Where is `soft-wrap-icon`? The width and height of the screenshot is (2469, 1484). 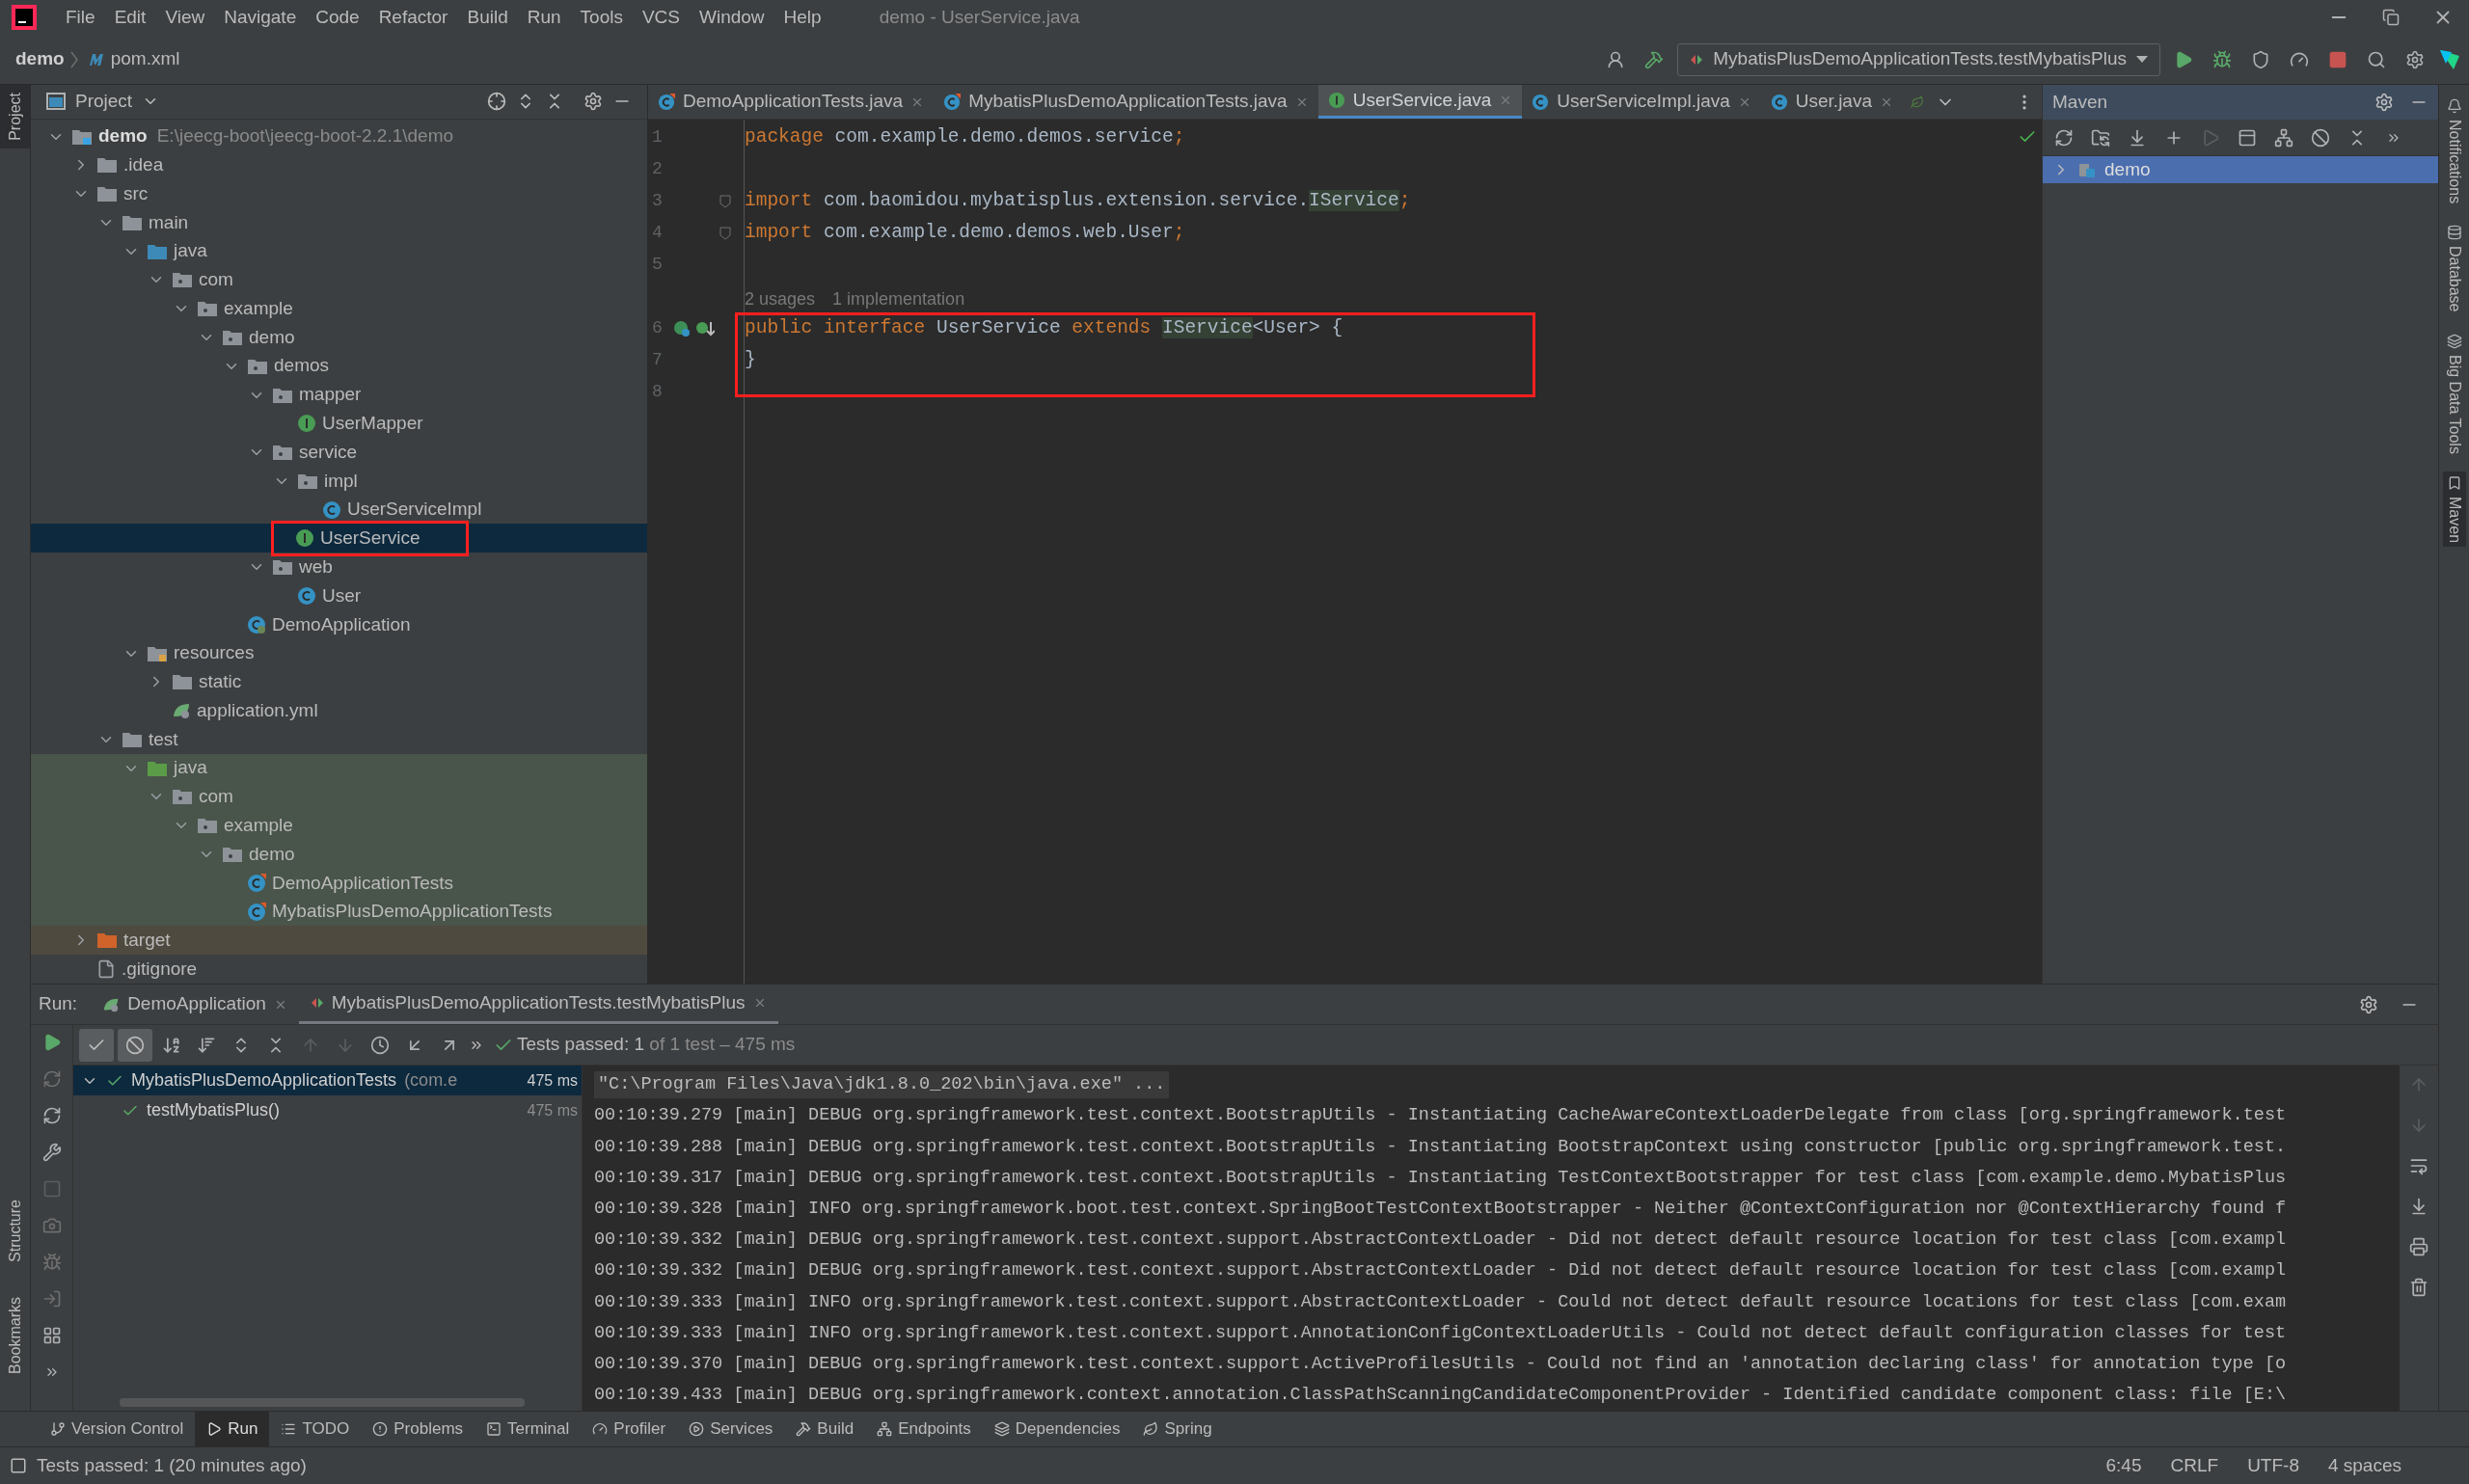 soft-wrap-icon is located at coordinates (2418, 1165).